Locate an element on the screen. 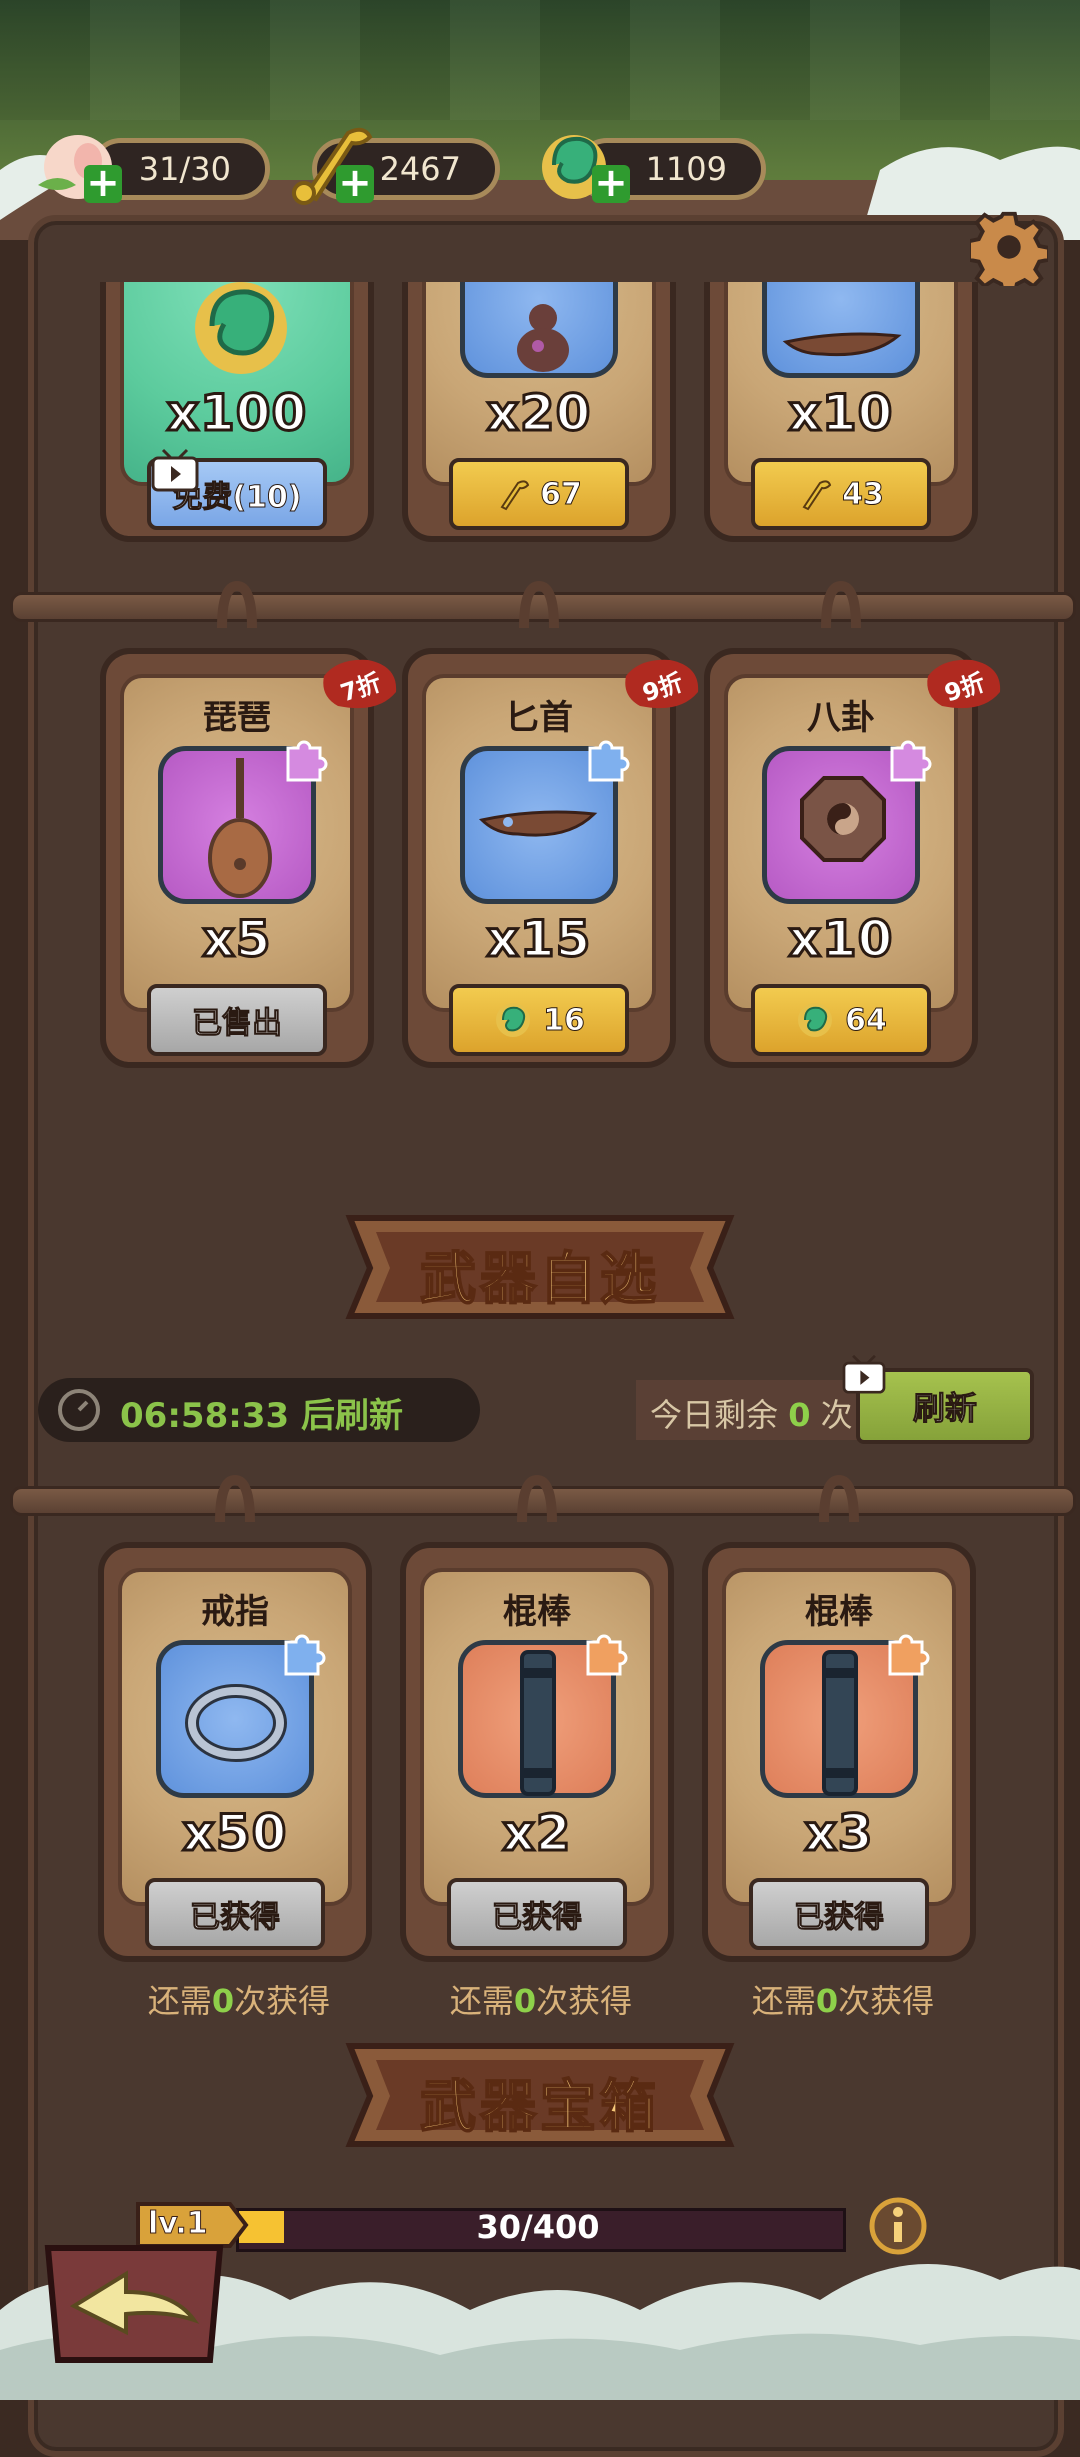  top-row-clip: x100 免费(10) x20 67 x10 43 is located at coordinates (546, 417).